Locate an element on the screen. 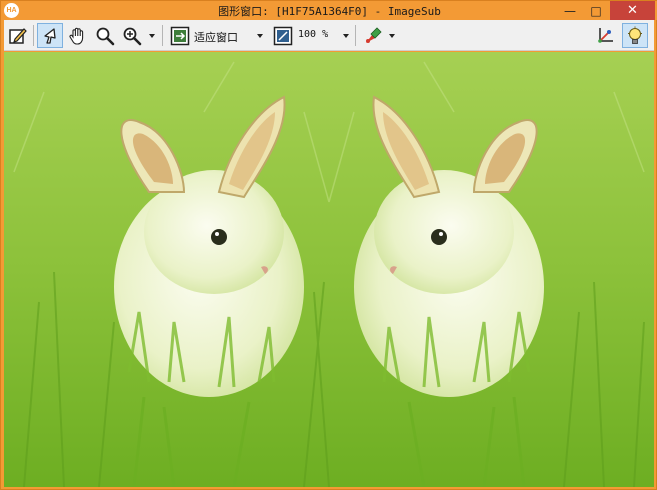  zoom-in-dropdown-arrow is located at coordinates (152, 36).